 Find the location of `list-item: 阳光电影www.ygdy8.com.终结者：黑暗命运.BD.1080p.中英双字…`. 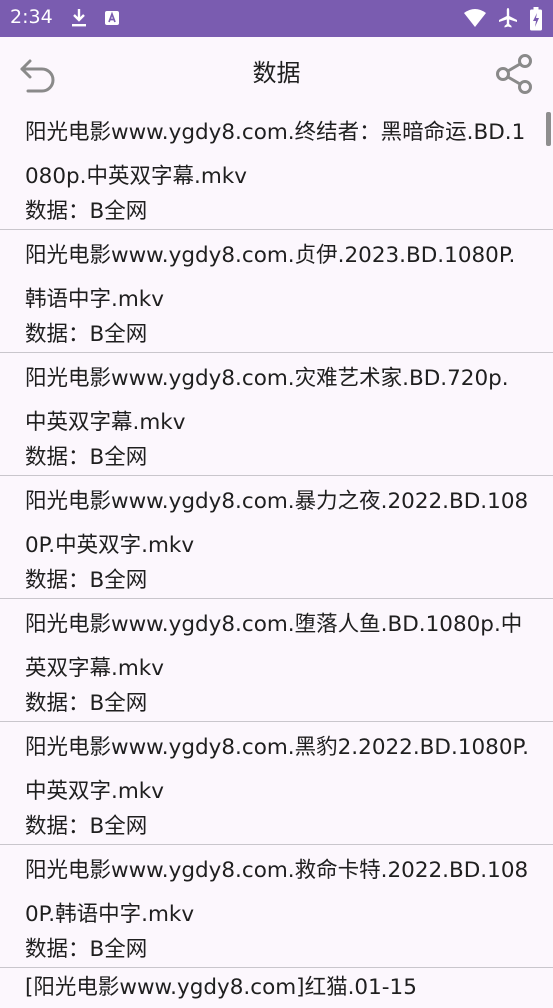

list-item: 阳光电影www.ygdy8.com.终结者：黑暗命运.BD.1080p.中英双字… is located at coordinates (276, 168).